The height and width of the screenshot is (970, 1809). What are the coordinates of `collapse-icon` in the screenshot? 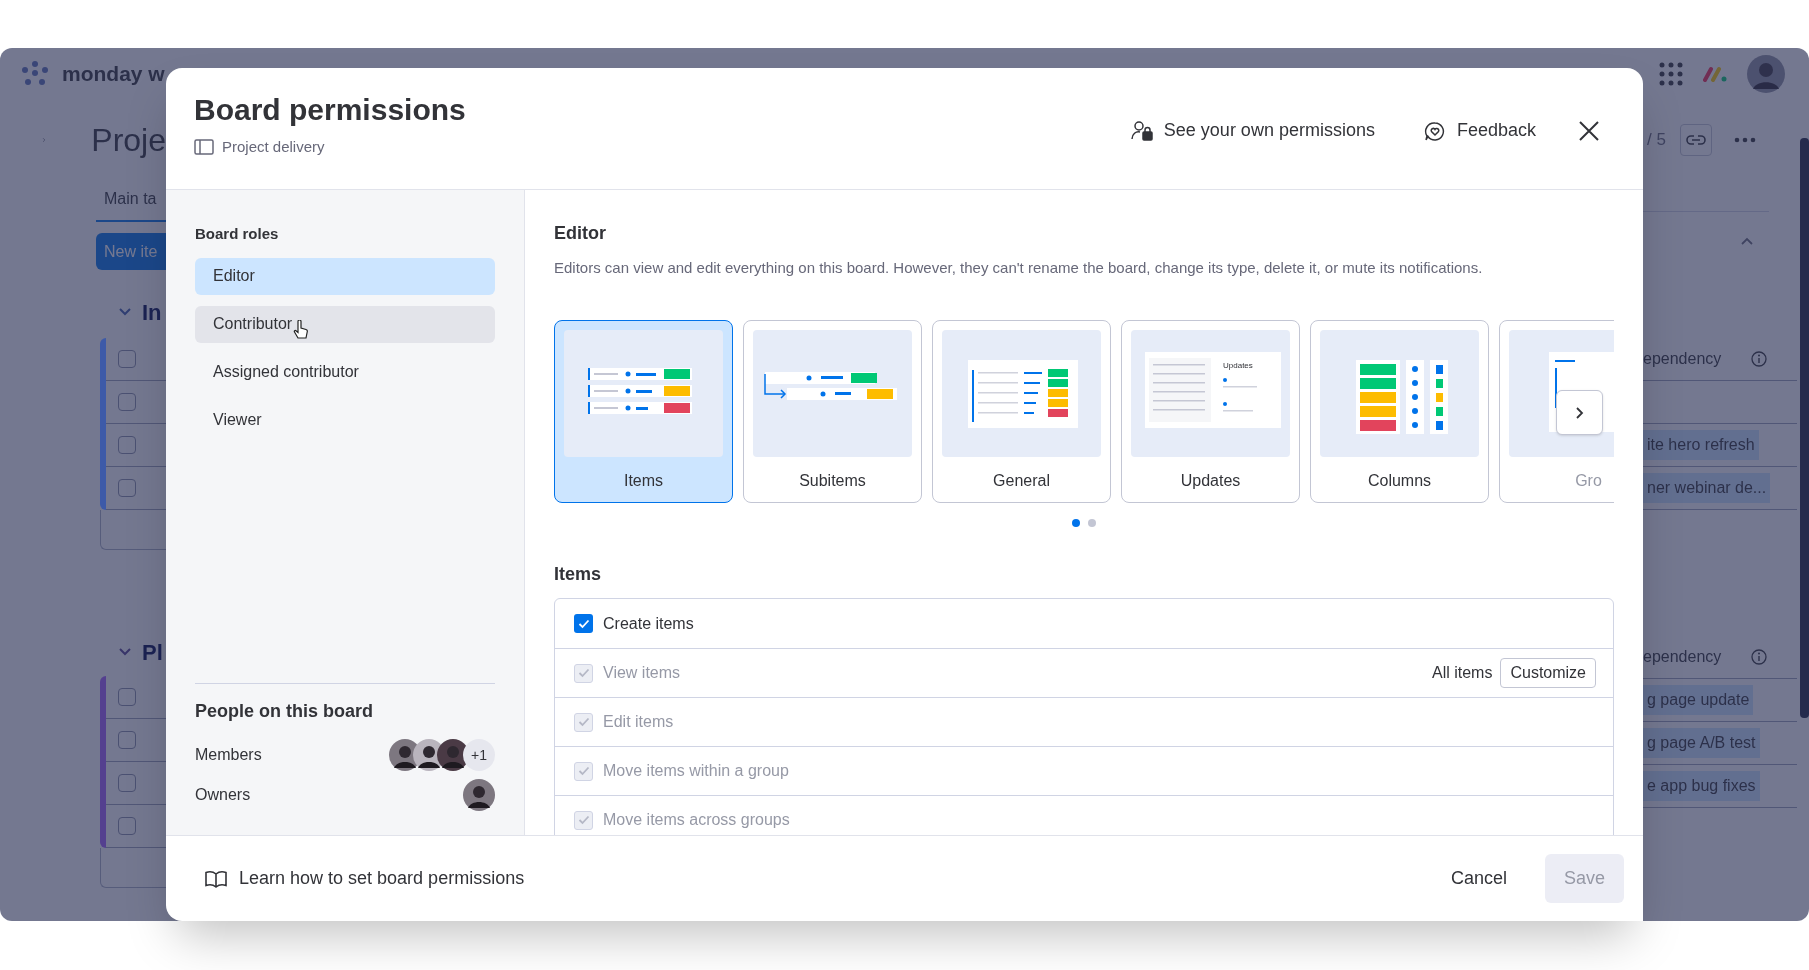 It's located at (1747, 241).